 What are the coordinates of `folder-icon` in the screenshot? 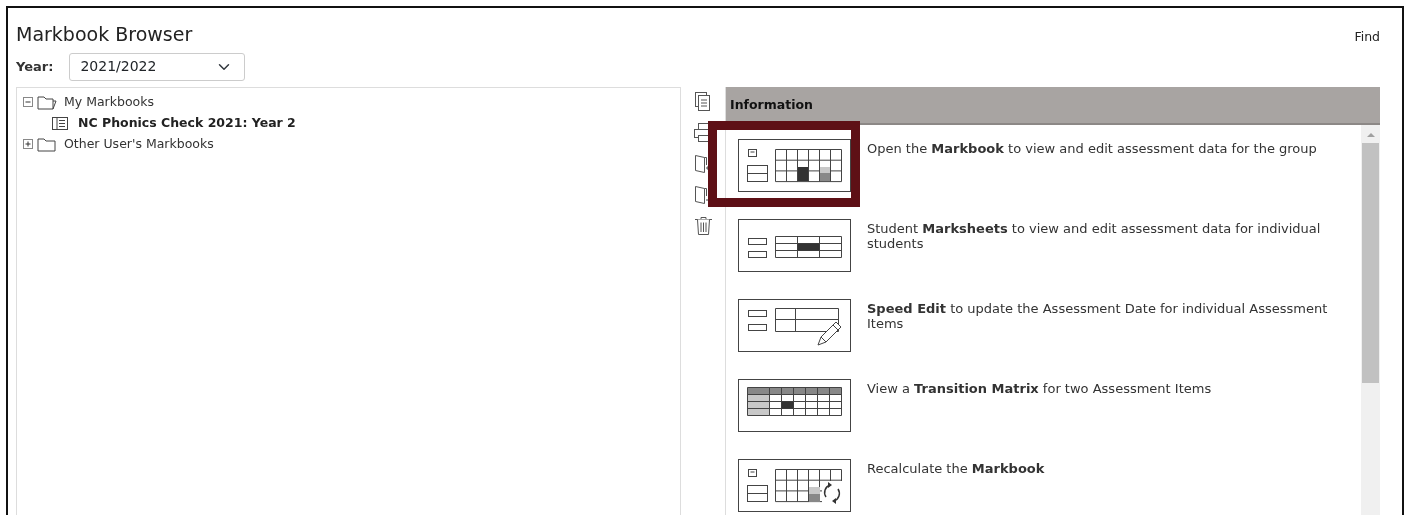 It's located at (47, 144).